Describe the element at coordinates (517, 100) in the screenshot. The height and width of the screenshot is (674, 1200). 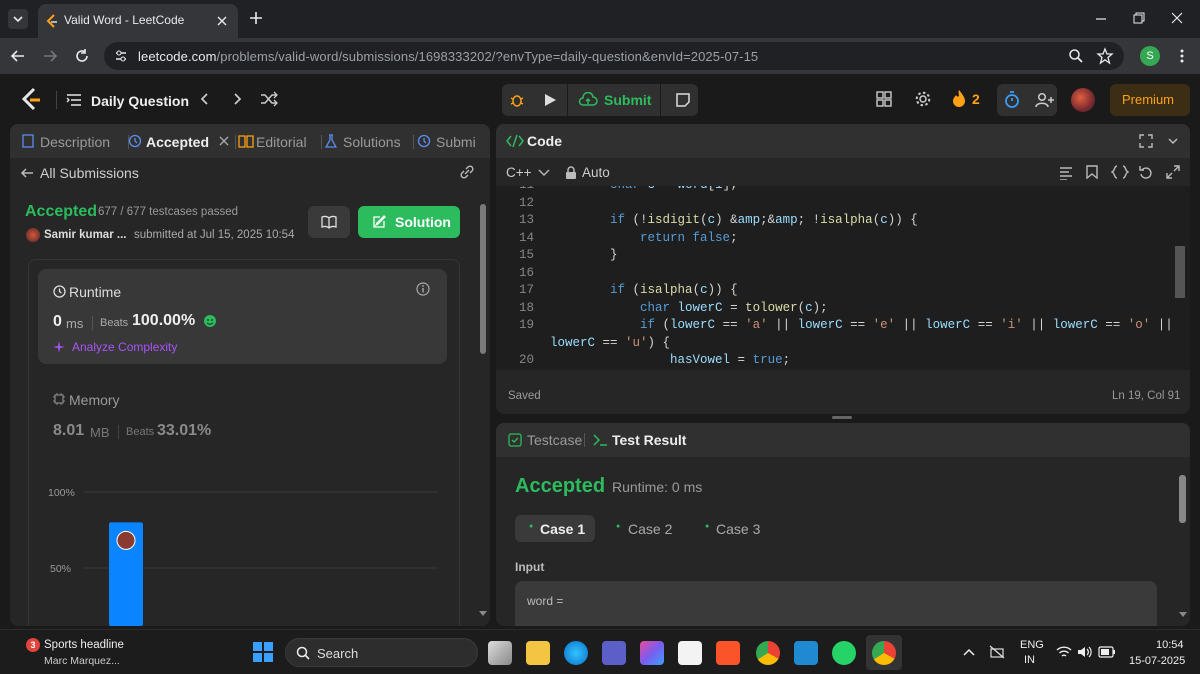
I see `debug-button` at that location.